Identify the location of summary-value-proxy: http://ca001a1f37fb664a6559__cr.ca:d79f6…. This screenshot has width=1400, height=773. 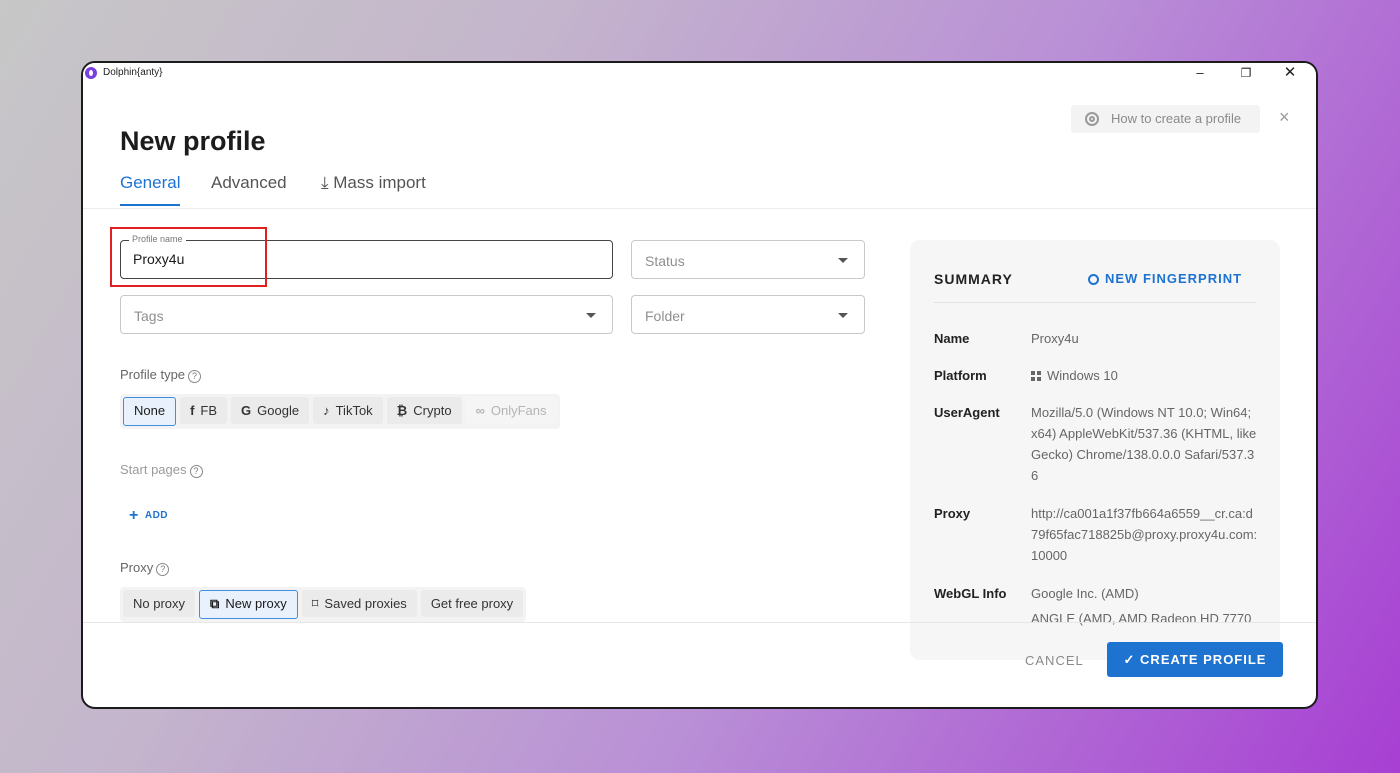
(1144, 534).